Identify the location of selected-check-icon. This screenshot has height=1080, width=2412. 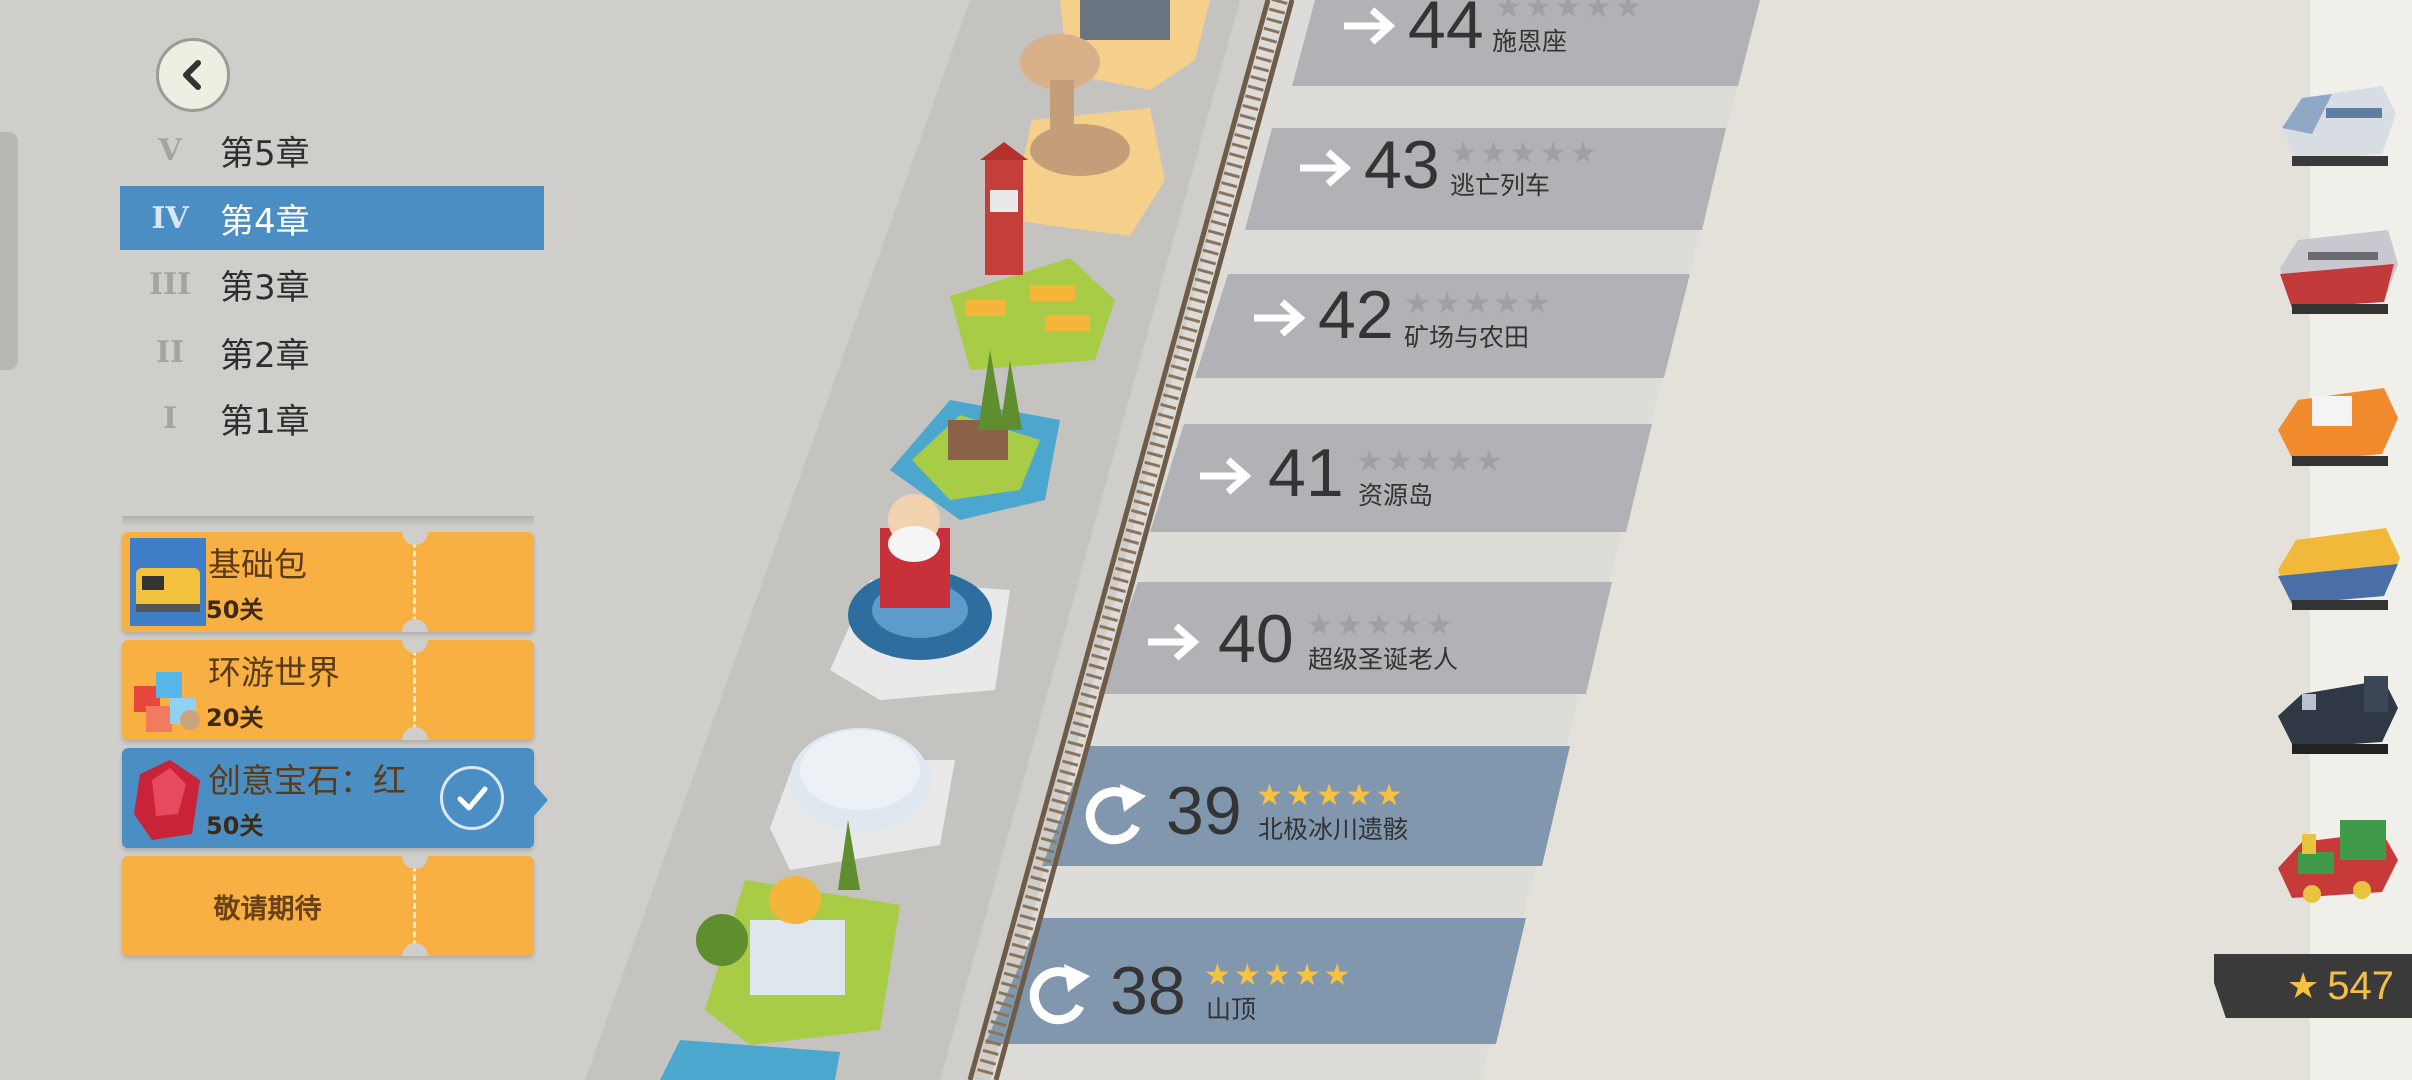
(472, 798).